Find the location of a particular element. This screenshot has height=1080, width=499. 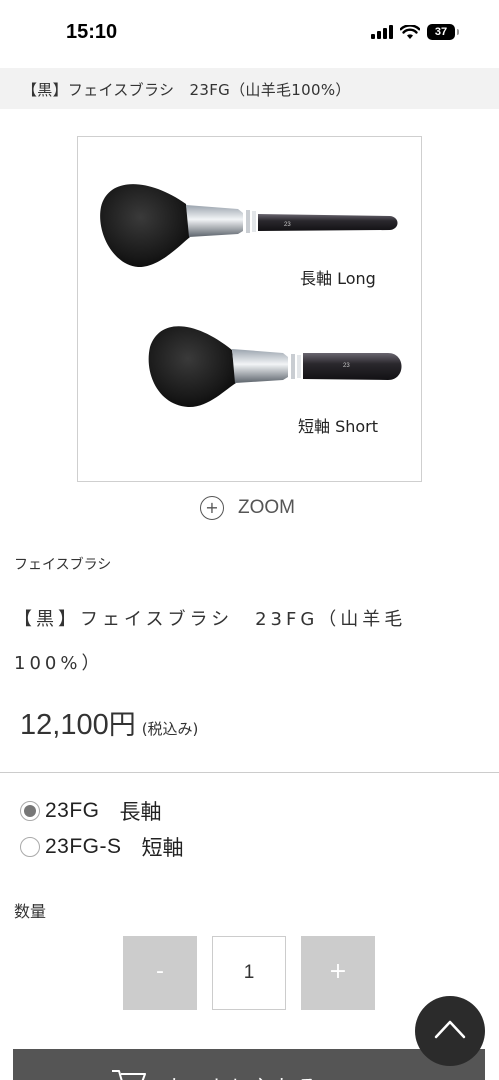

handle-print-long: 23 is located at coordinates (287, 225).